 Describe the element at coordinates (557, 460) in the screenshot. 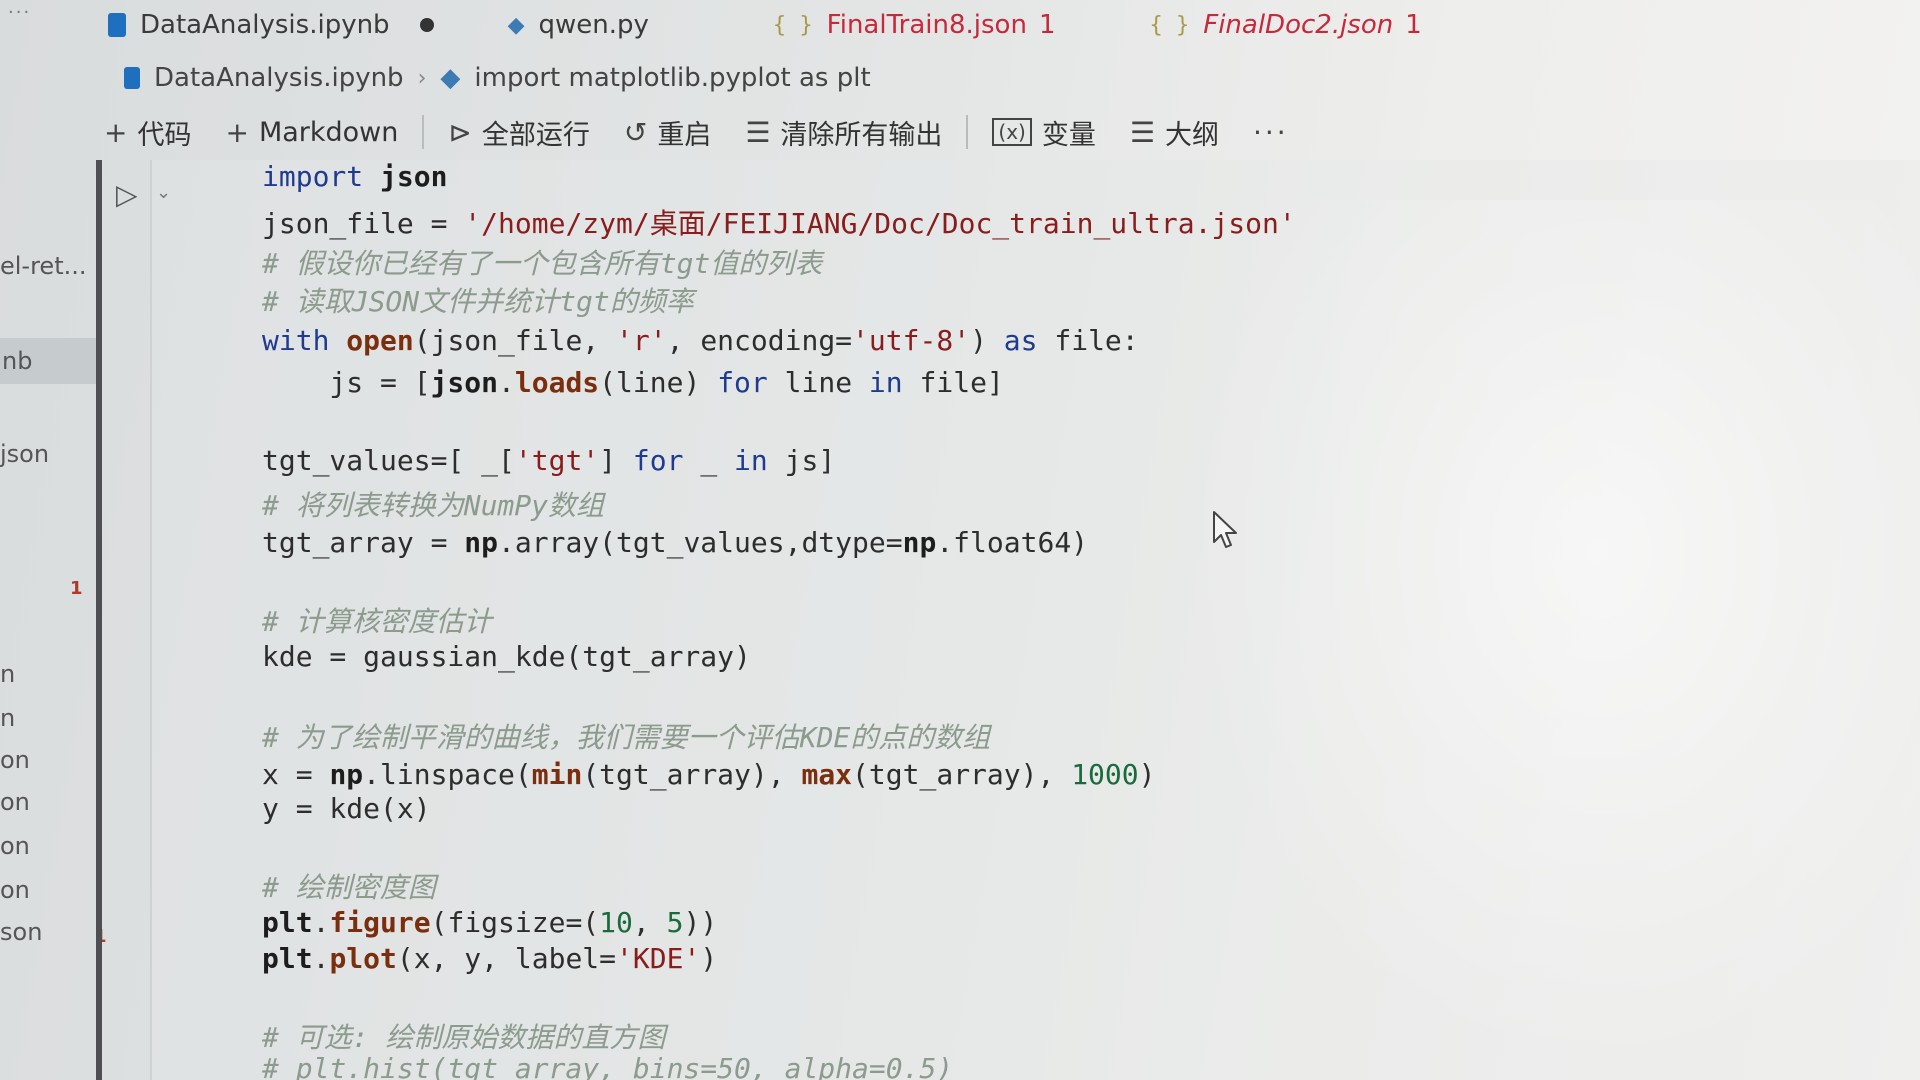

I see `token: 'tgt'` at that location.